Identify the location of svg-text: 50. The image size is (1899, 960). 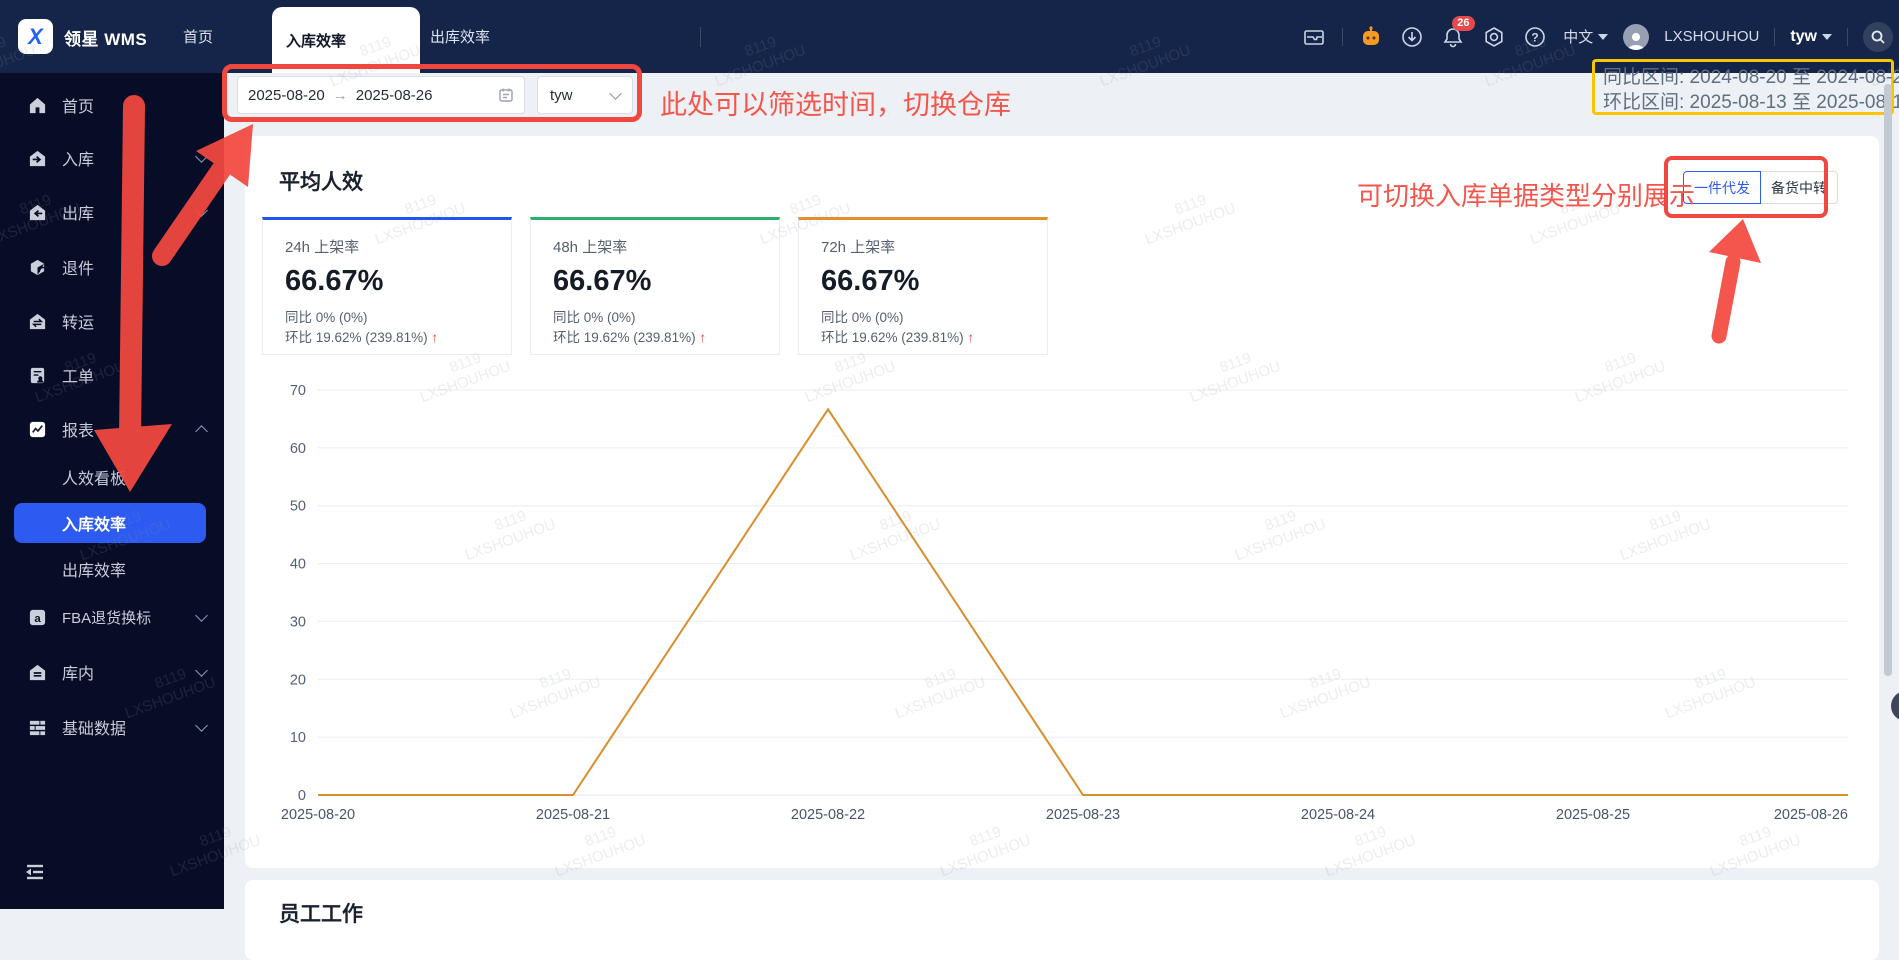
(298, 507).